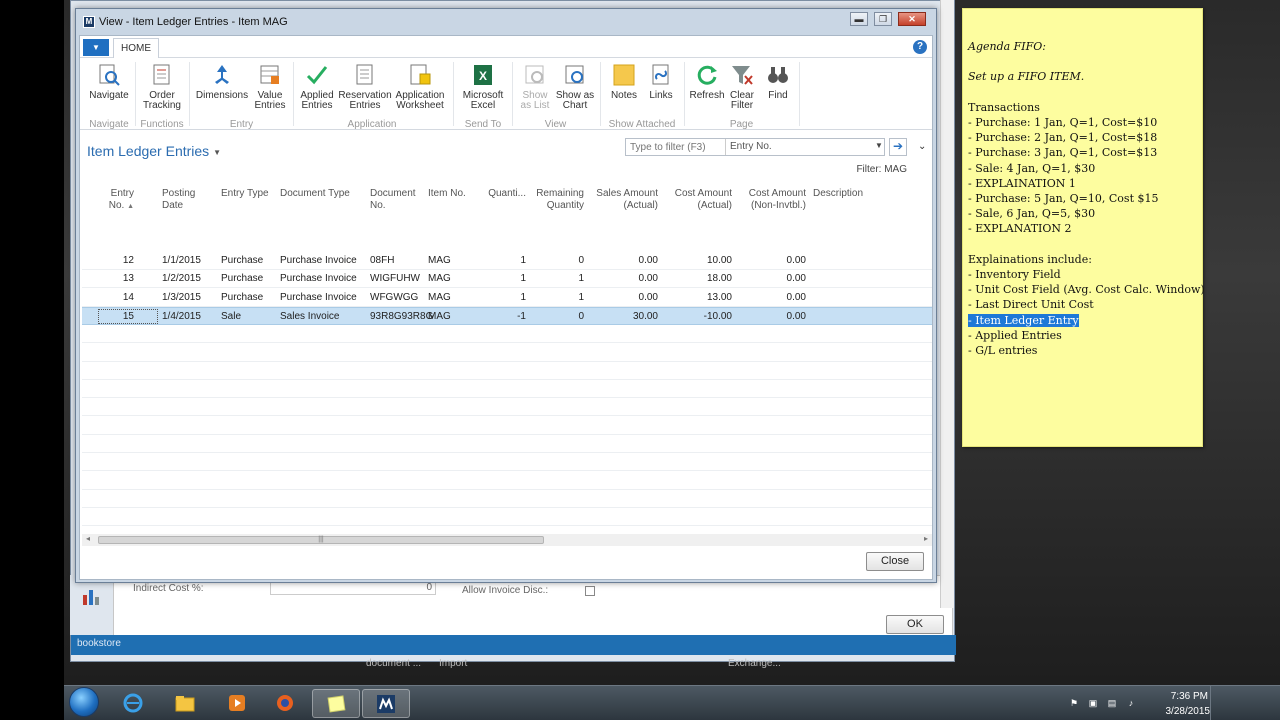  I want to click on network-icon: ▤, so click(1112, 703).